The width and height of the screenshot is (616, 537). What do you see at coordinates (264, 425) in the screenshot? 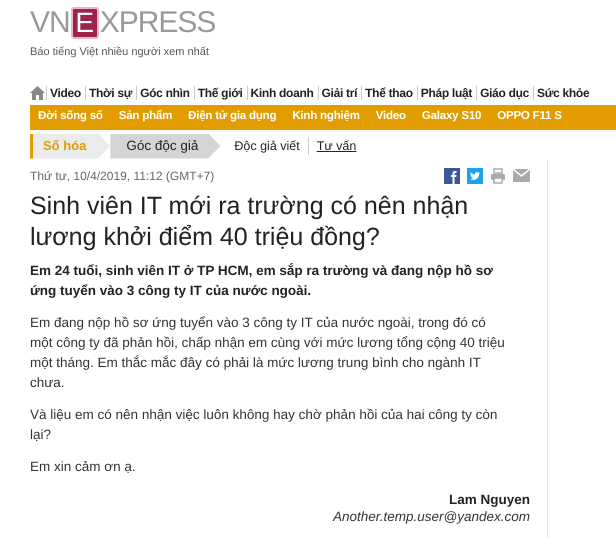
I see `article-paragraph: Và liệu em có nên nhận việc luôn không hay chờ phản hồi của hai công ty còn lại?` at bounding box center [264, 425].